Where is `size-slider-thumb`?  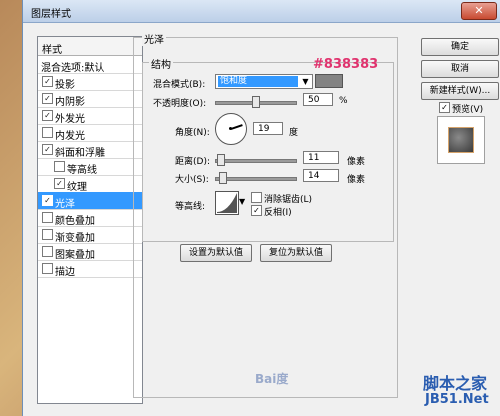 size-slider-thumb is located at coordinates (223, 178).